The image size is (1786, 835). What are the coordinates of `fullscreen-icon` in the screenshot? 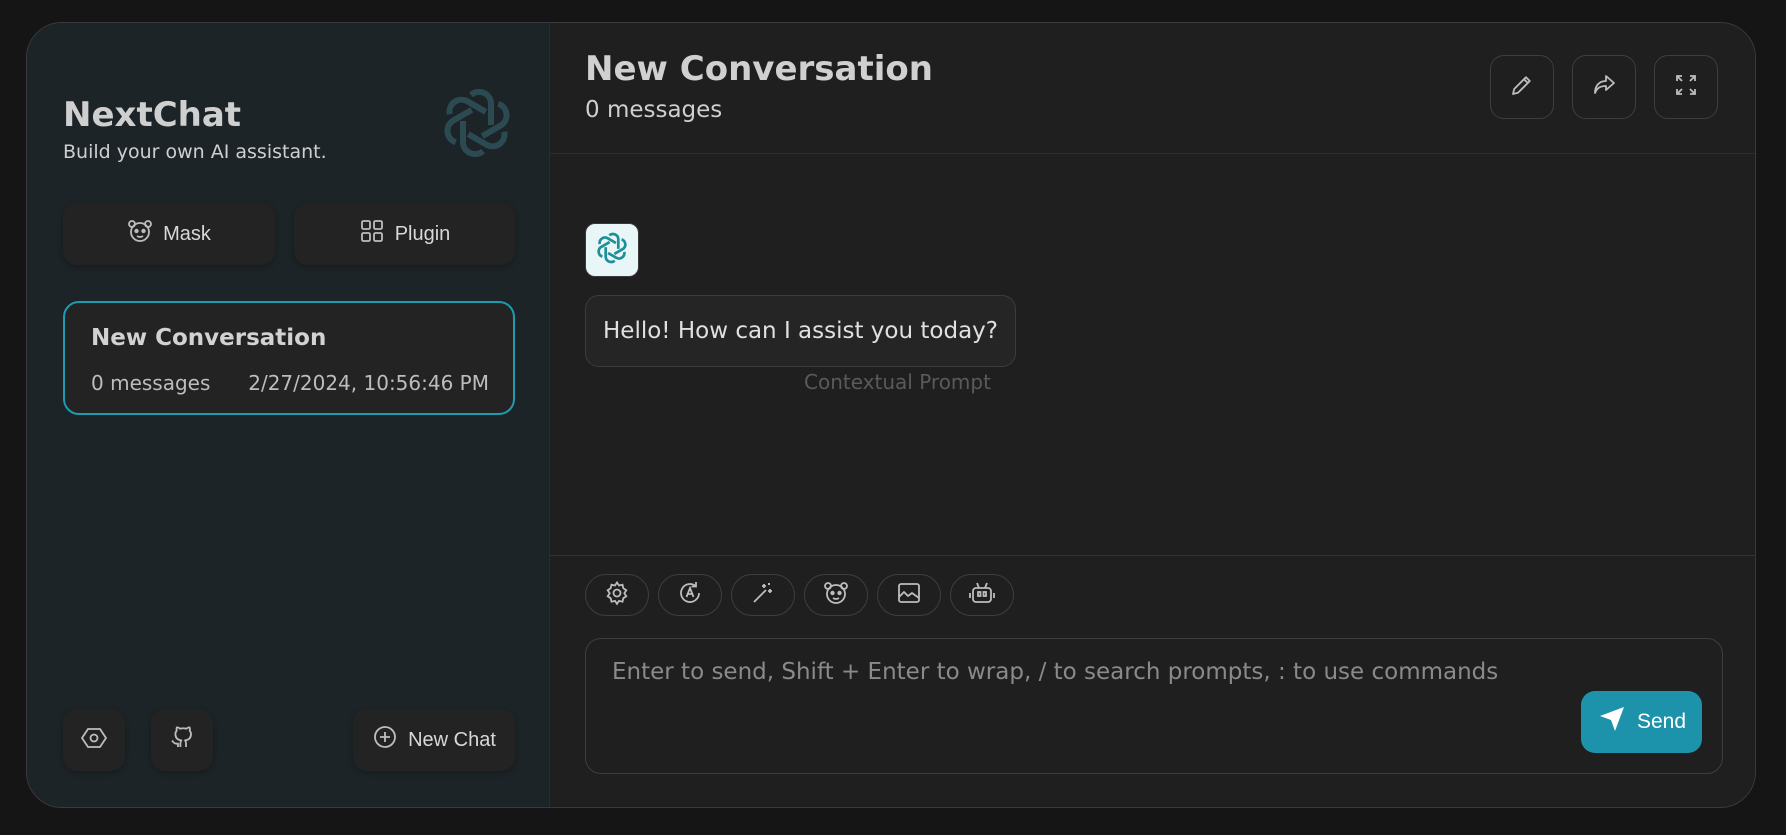 It's located at (1686, 87).